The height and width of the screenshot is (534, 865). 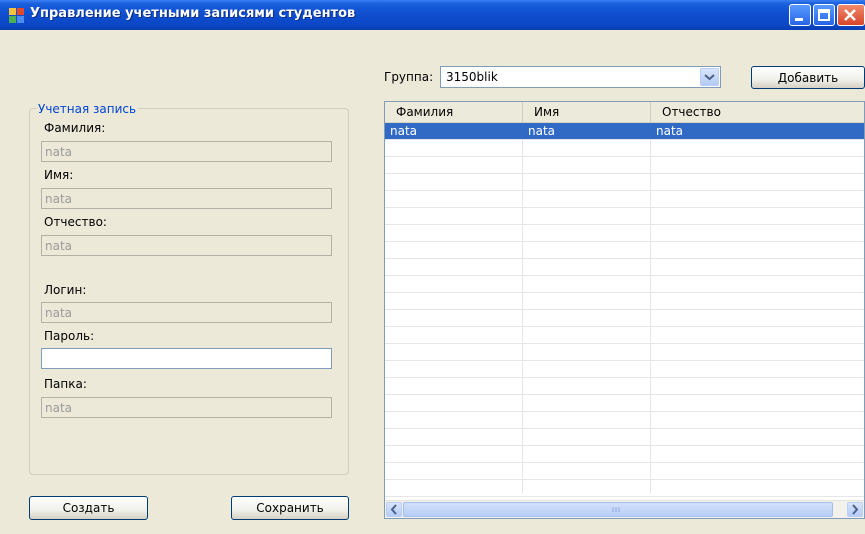 I want to click on password-label: Пароль:, so click(x=69, y=336).